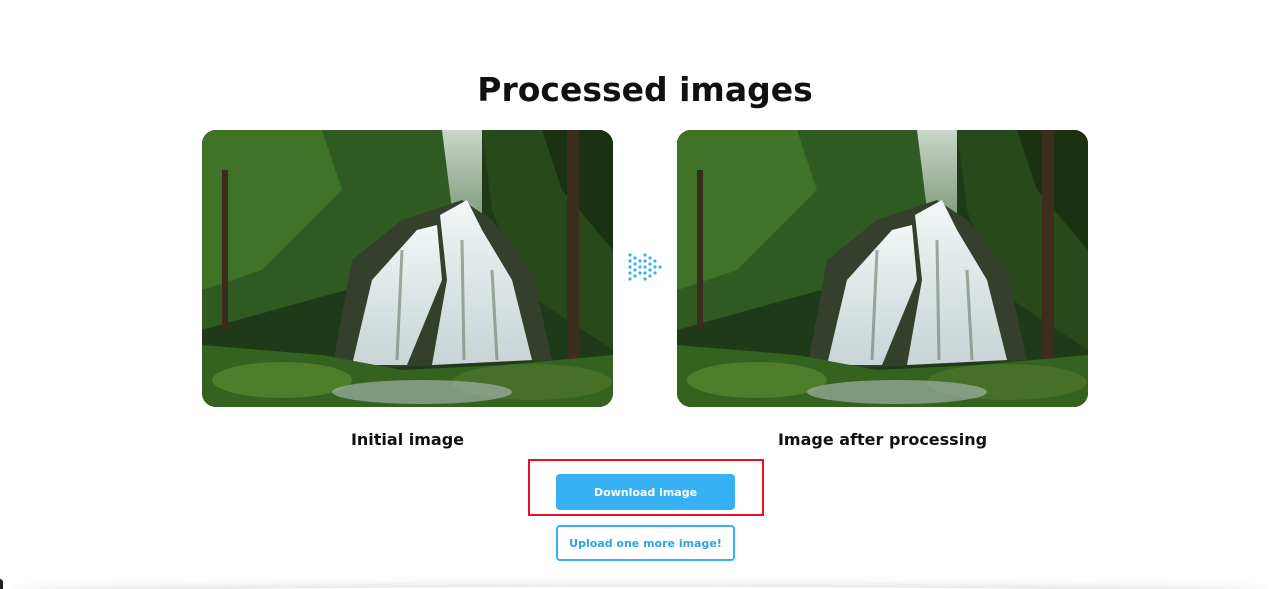 This screenshot has height=589, width=1280. What do you see at coordinates (1, 584) in the screenshot?
I see `corner-mark` at bounding box center [1, 584].